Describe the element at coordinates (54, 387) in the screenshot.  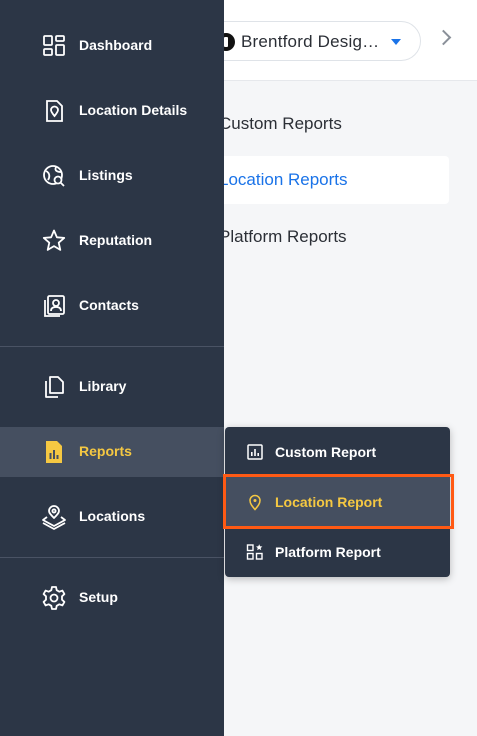
I see `library-icon` at that location.